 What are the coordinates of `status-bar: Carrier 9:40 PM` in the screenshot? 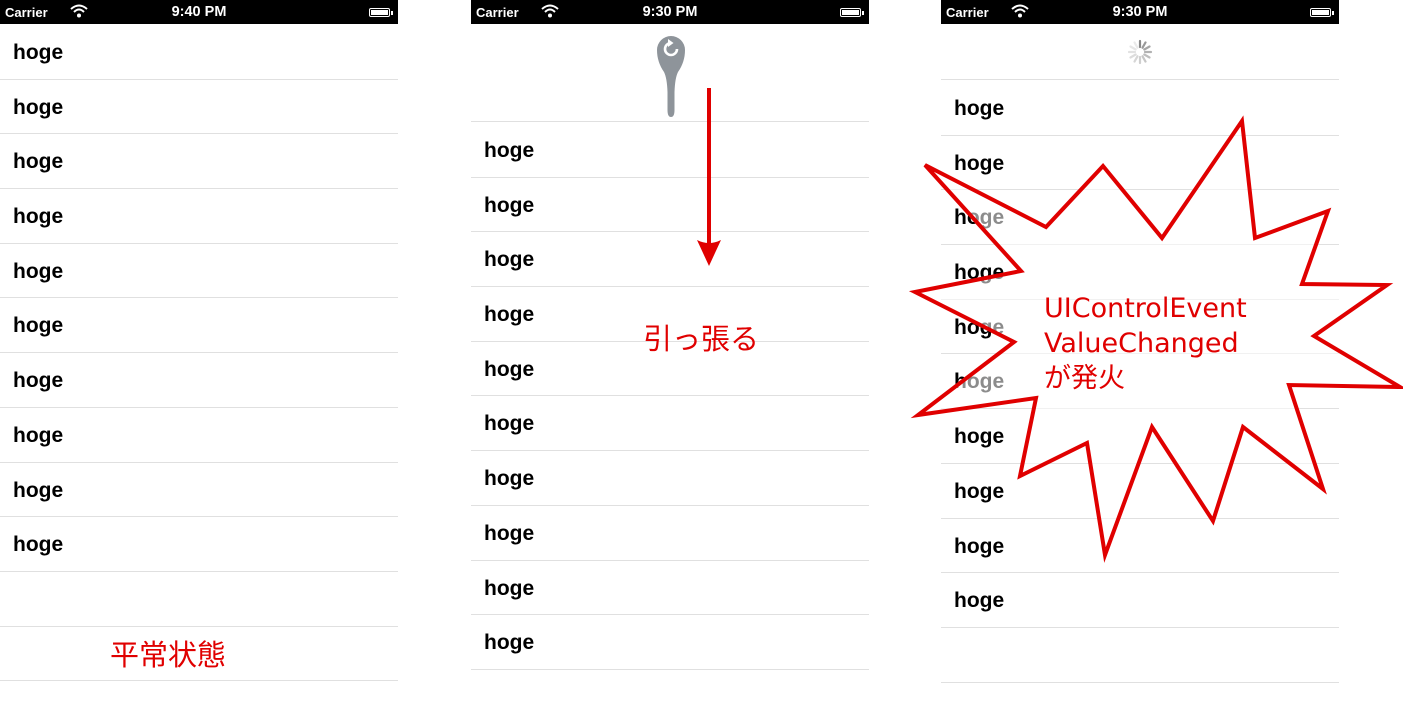 It's located at (199, 12).